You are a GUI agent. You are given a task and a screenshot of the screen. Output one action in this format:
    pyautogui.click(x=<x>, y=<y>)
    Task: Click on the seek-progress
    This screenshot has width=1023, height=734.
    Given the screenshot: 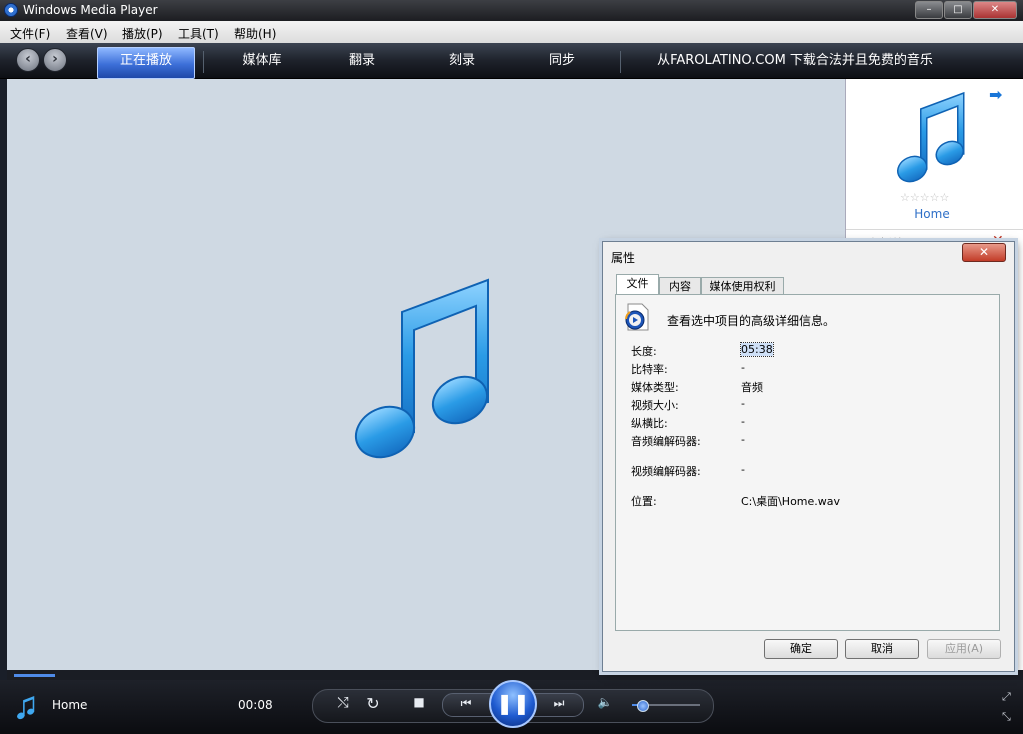 What is the action you would take?
    pyautogui.click(x=34, y=675)
    